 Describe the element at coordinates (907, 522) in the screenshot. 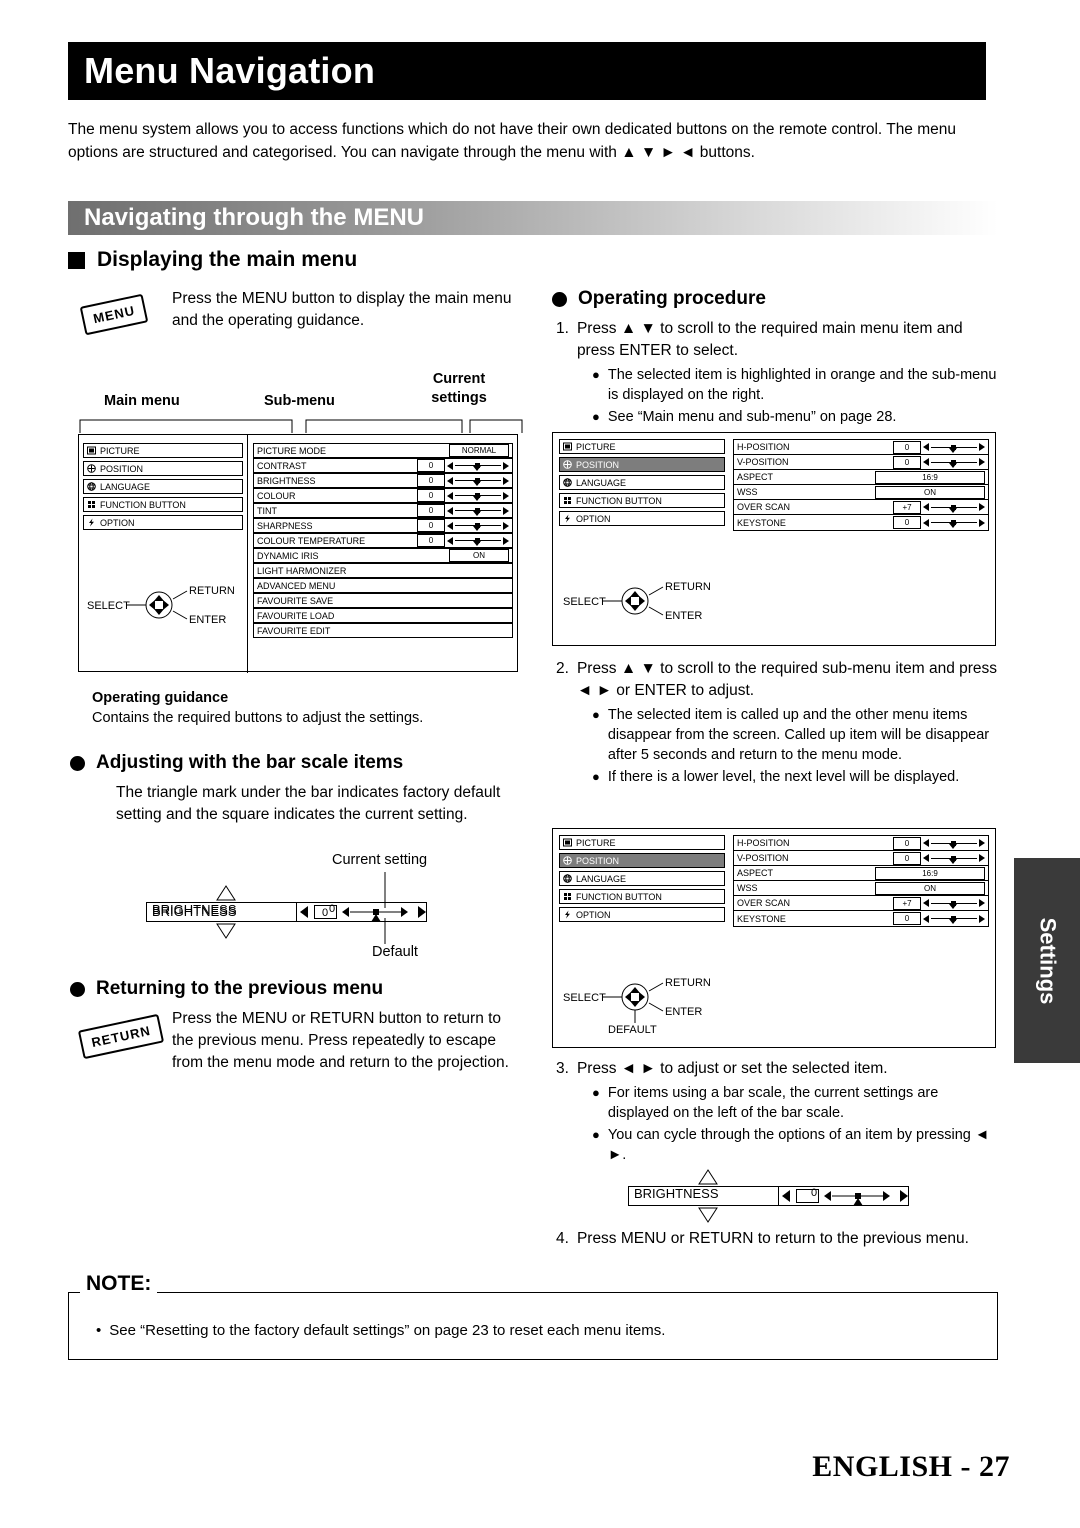

I see `osd-item-value: 0` at that location.